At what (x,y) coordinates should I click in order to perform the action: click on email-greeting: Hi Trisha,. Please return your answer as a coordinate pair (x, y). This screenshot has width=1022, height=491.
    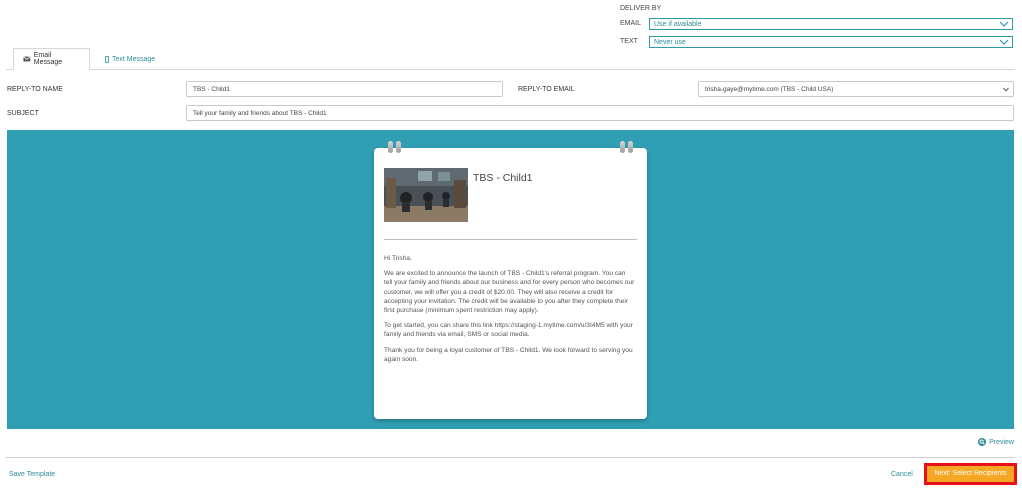
    Looking at the image, I should click on (398, 258).